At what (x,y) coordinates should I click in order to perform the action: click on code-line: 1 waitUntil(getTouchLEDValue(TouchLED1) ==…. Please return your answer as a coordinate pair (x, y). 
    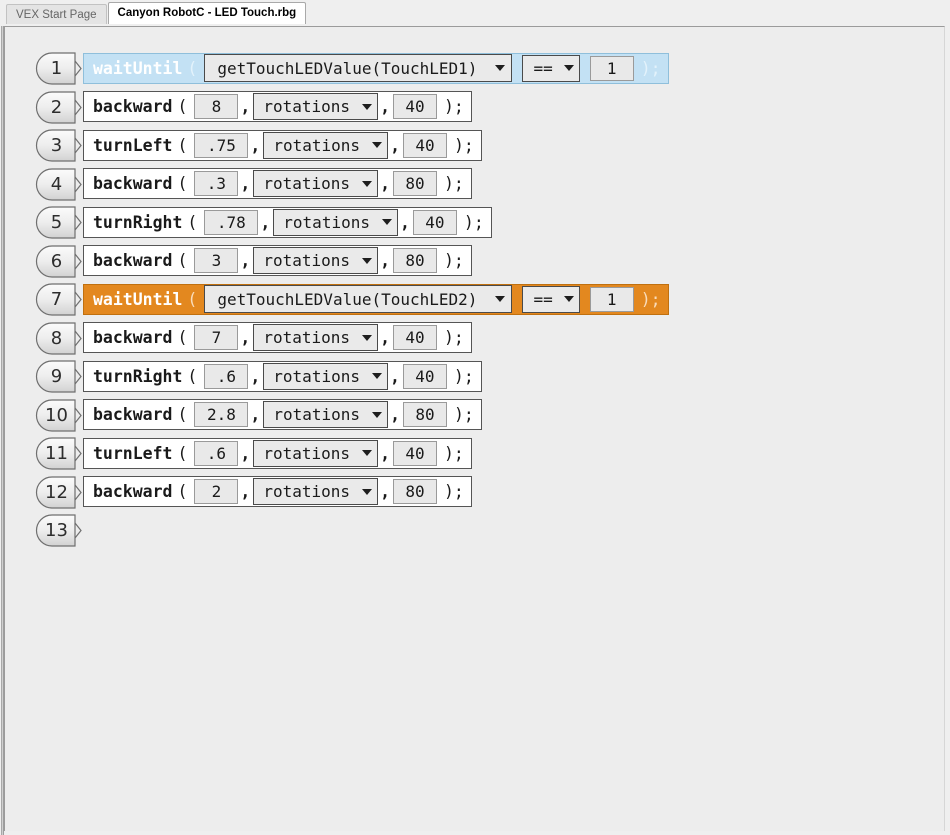
    Looking at the image, I should click on (474, 68).